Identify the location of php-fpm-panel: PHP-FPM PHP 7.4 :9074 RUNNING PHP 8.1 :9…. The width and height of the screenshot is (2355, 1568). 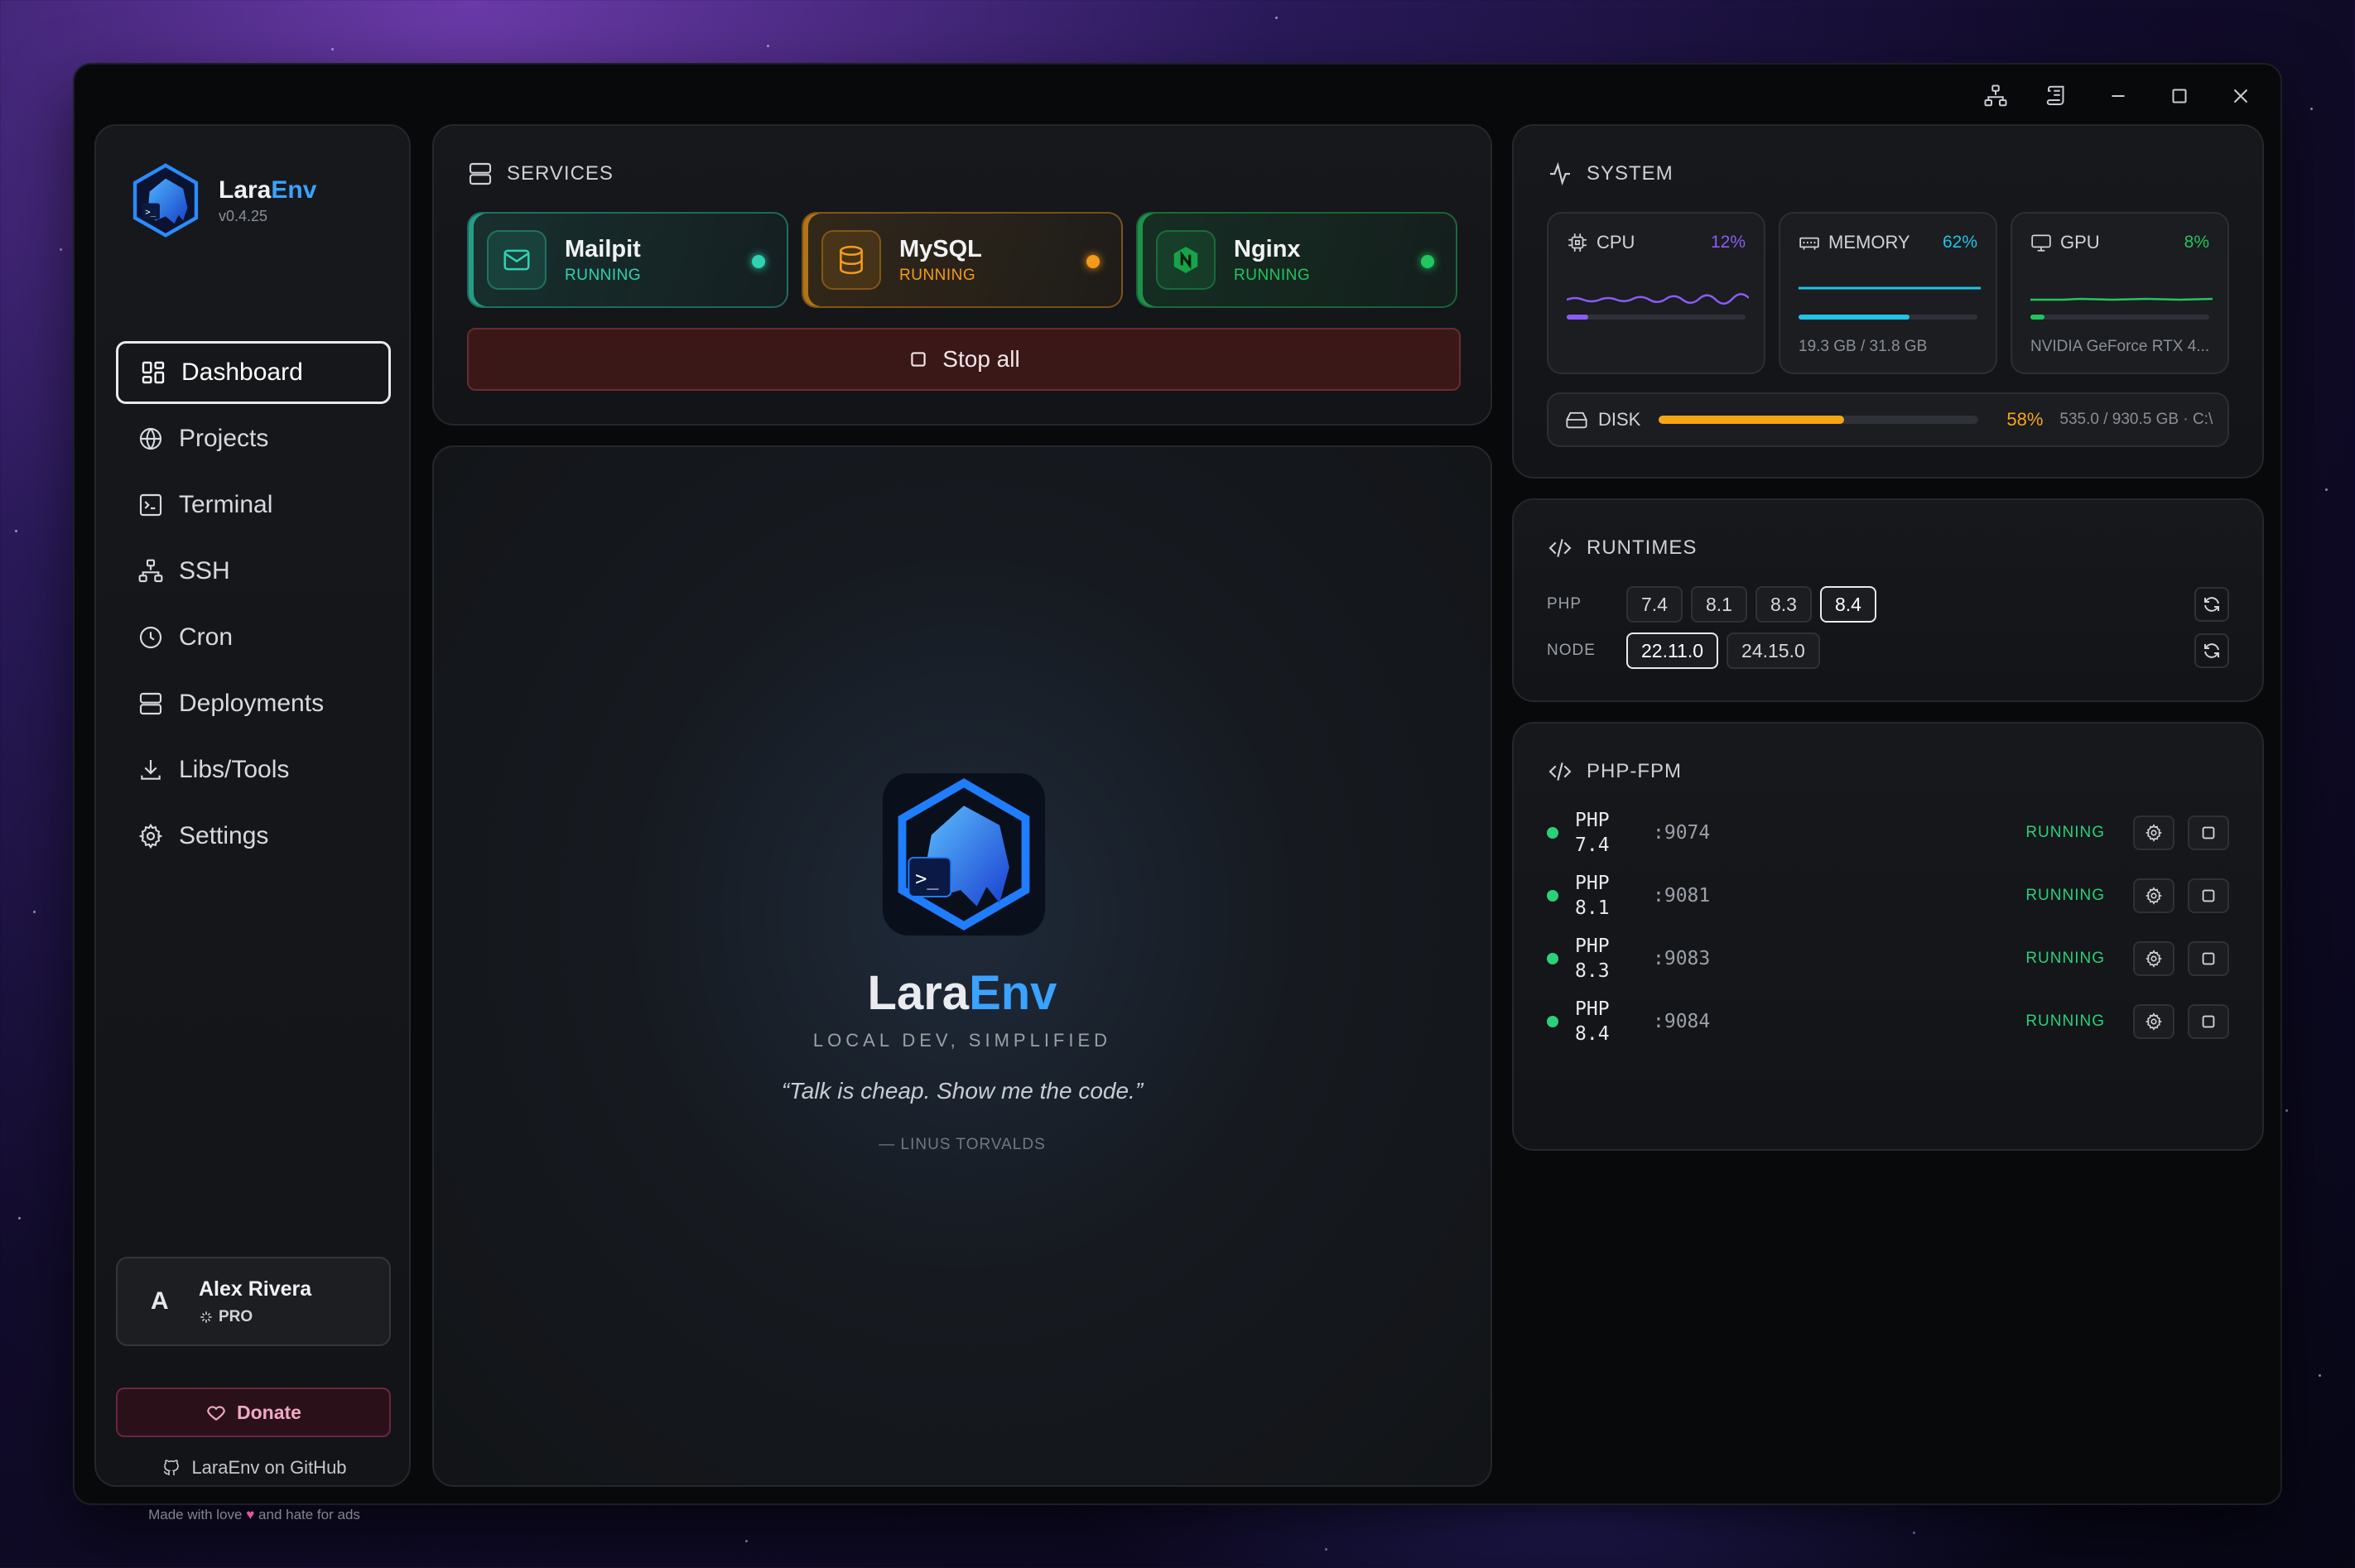
(1888, 937).